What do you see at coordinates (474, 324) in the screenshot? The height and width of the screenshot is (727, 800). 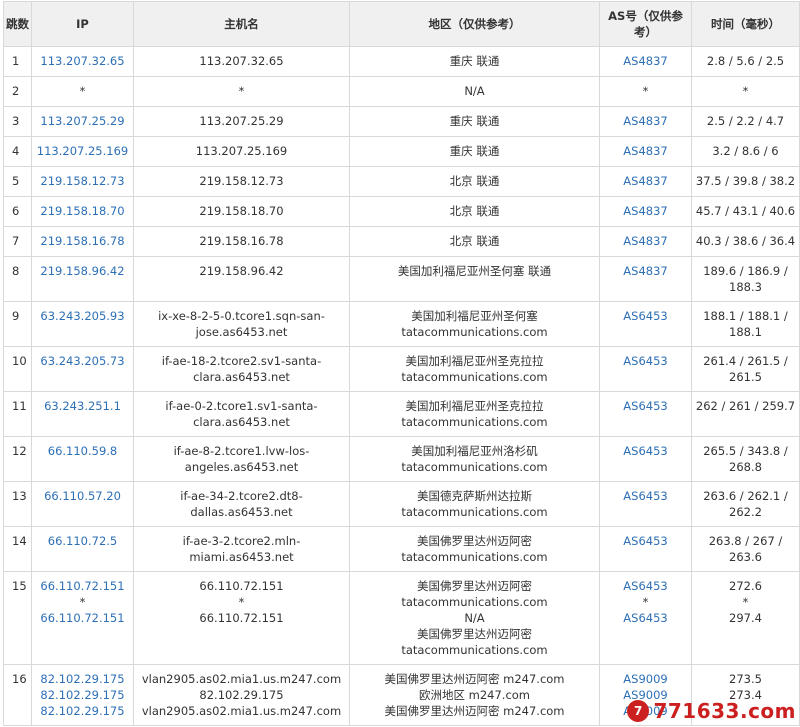 I see `region-cell: 美国加利福尼亚州圣何塞 tatacommunications.com` at bounding box center [474, 324].